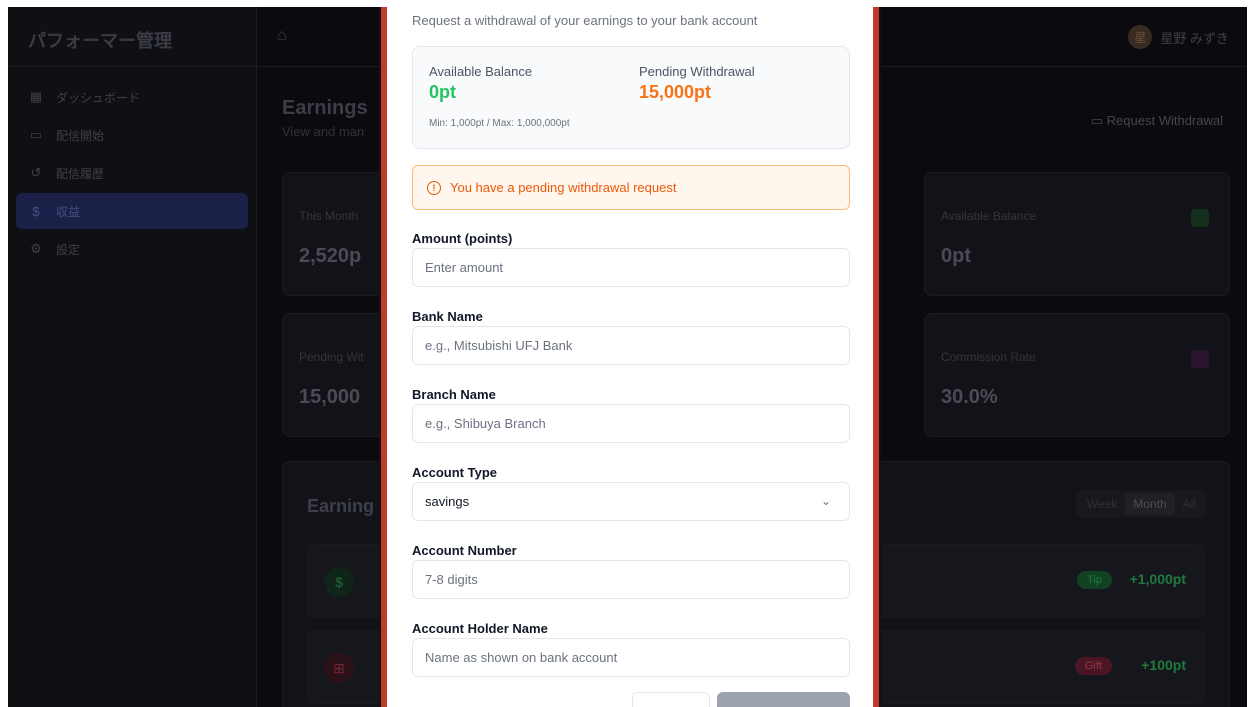  Describe the element at coordinates (631, 657) in the screenshot. I see `account-holder-input` at that location.